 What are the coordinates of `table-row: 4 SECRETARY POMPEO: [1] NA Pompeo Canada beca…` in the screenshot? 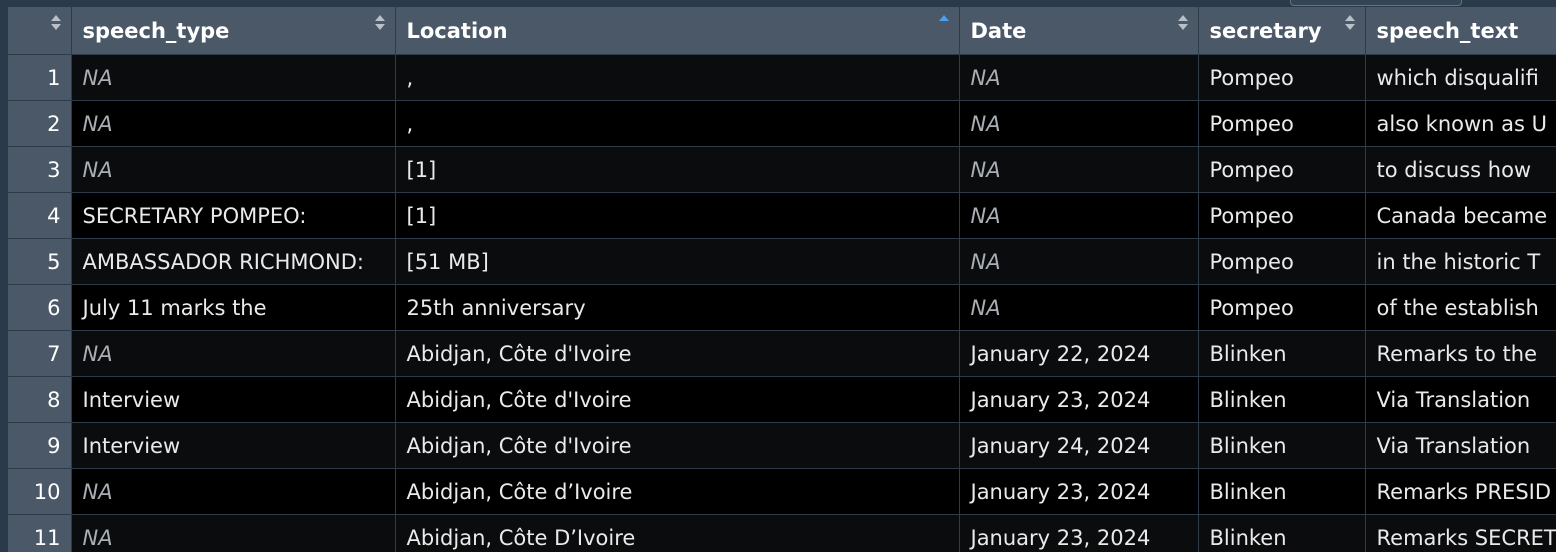 It's located at (782, 215).